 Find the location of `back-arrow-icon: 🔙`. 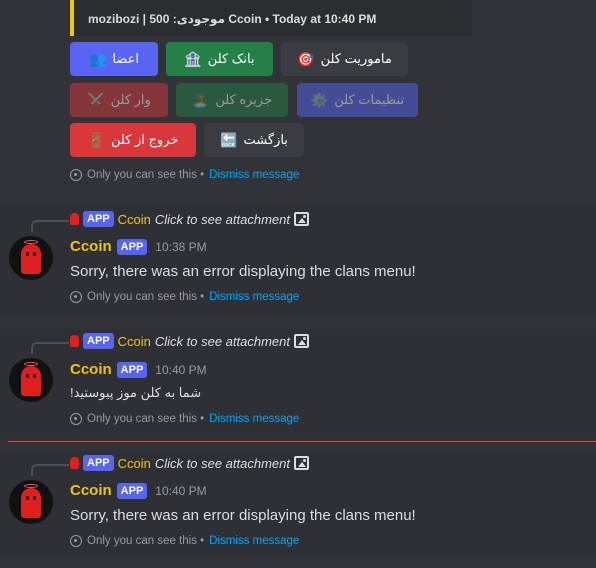

back-arrow-icon: 🔙 is located at coordinates (229, 139).